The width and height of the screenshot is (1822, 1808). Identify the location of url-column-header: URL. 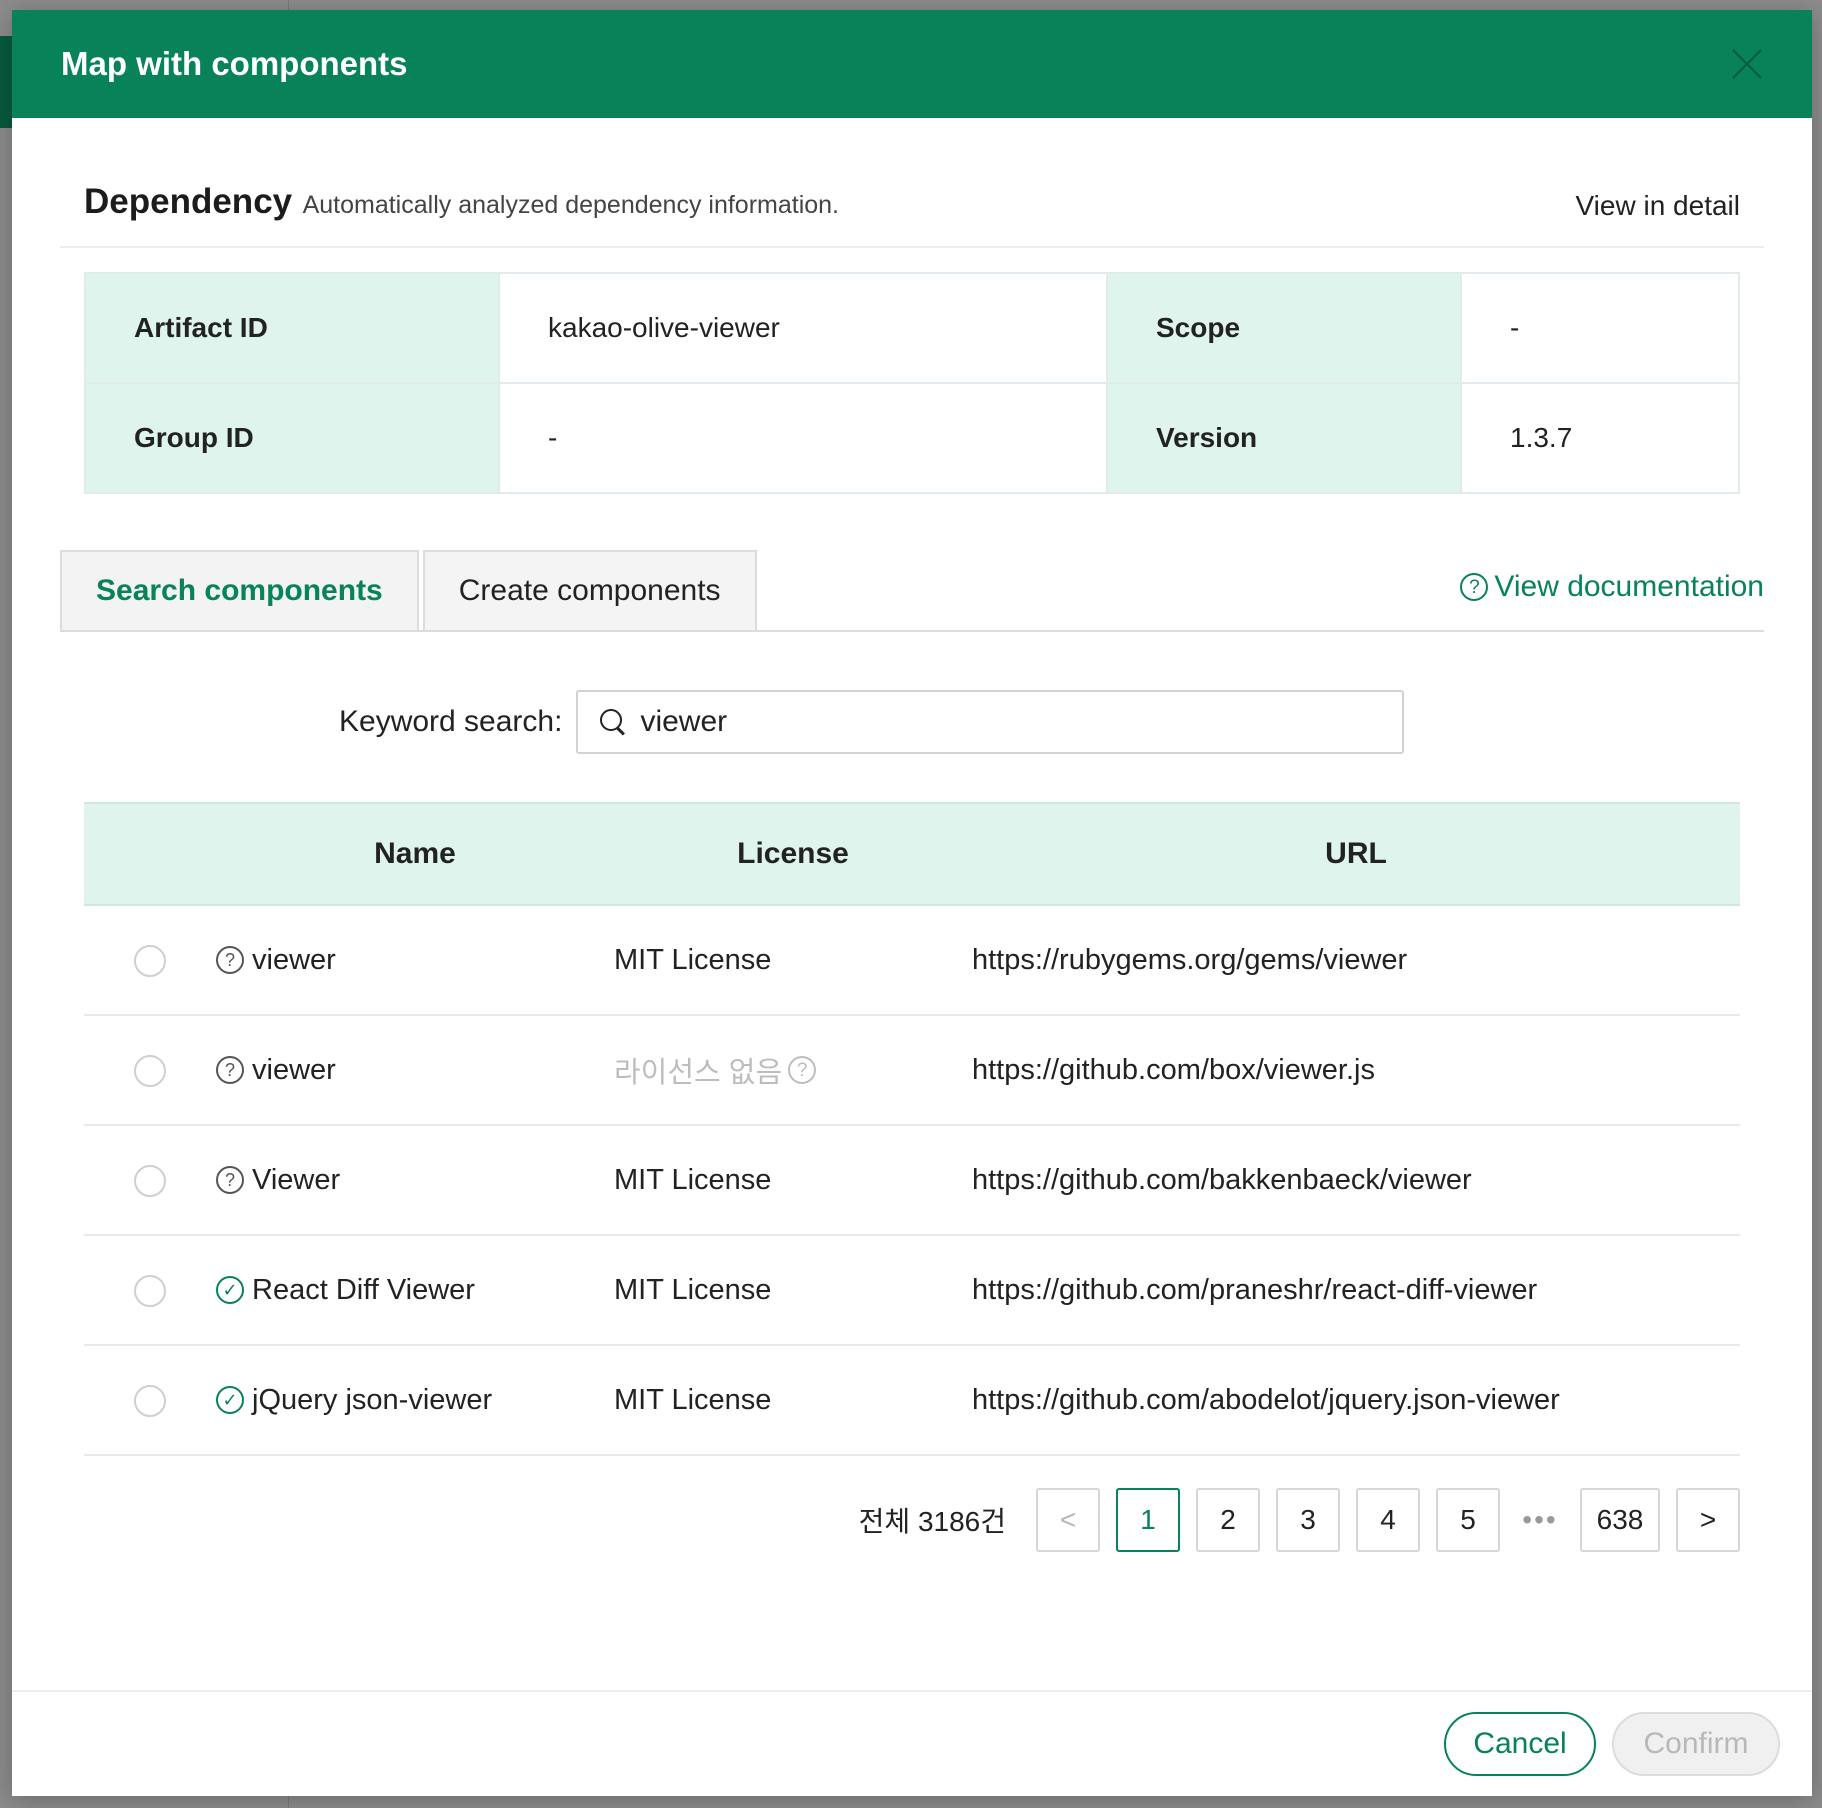
(1356, 854).